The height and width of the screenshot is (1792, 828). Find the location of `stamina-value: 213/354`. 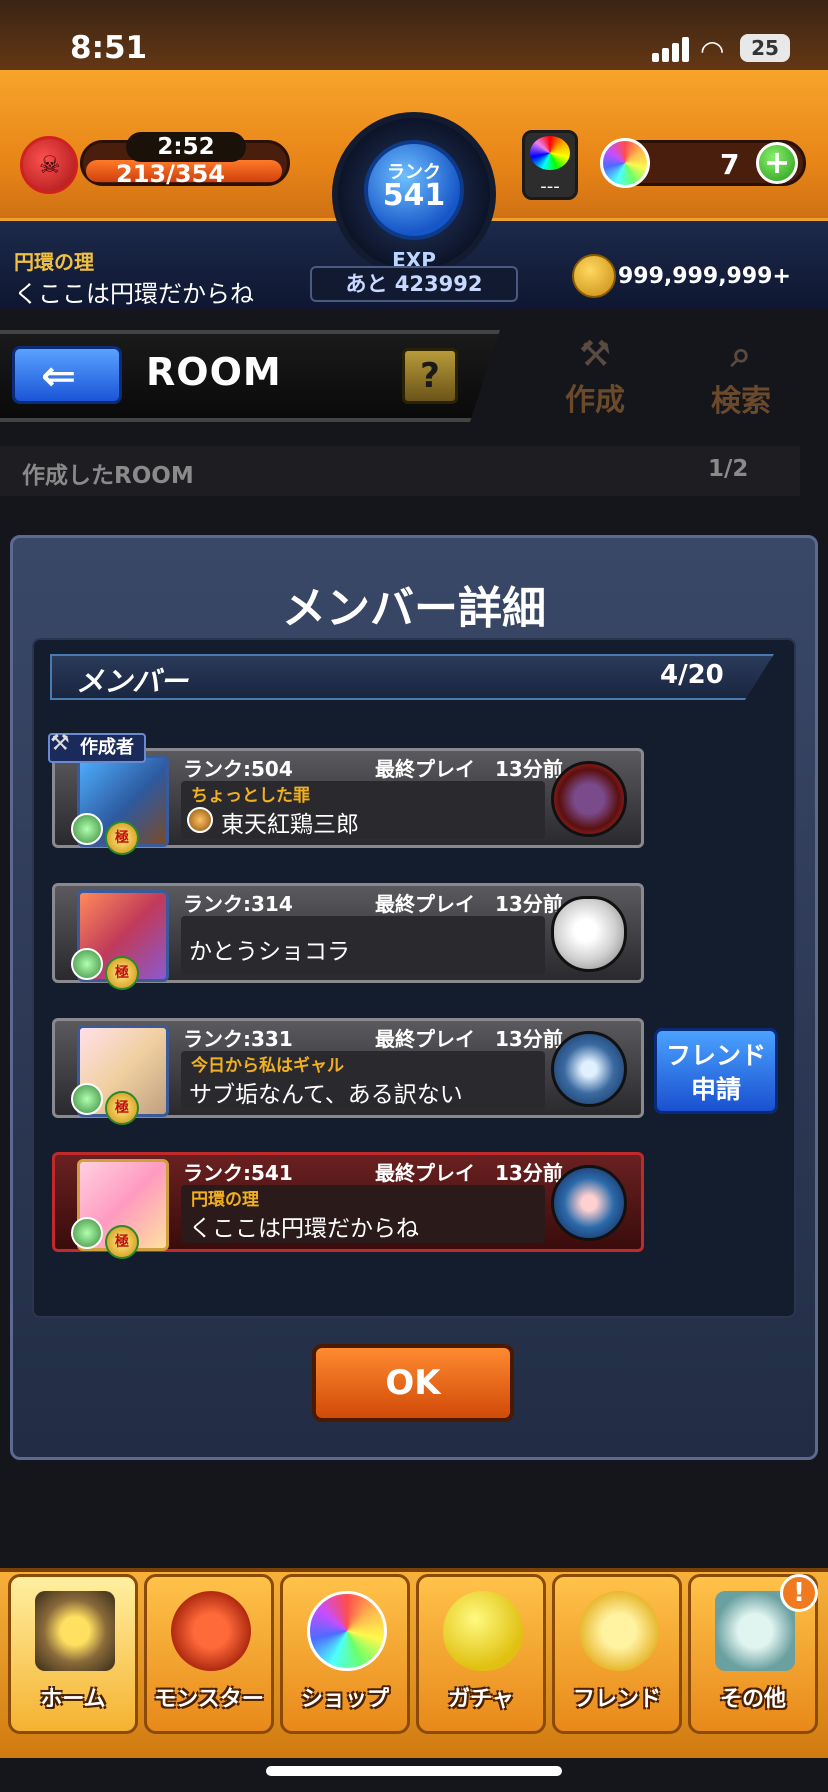

stamina-value: 213/354 is located at coordinates (170, 174).